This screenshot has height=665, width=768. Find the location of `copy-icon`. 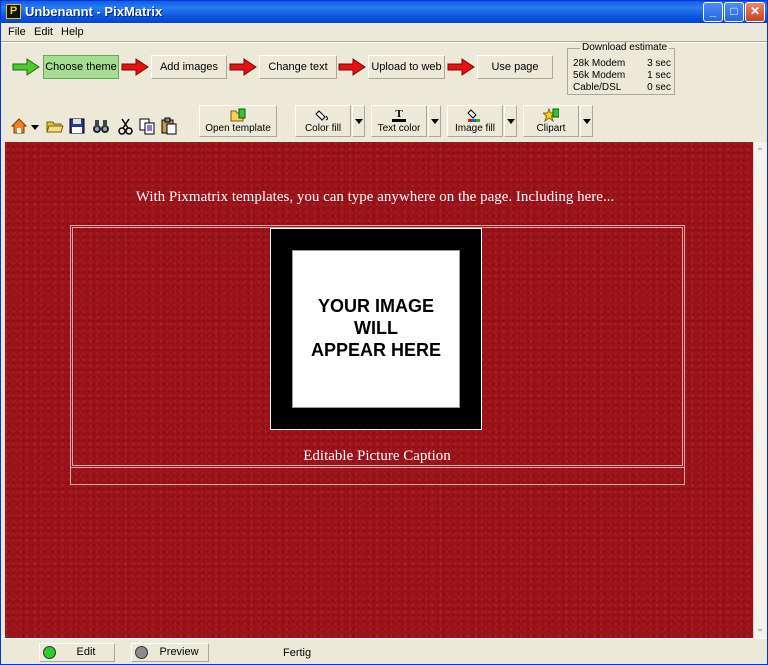

copy-icon is located at coordinates (147, 126).